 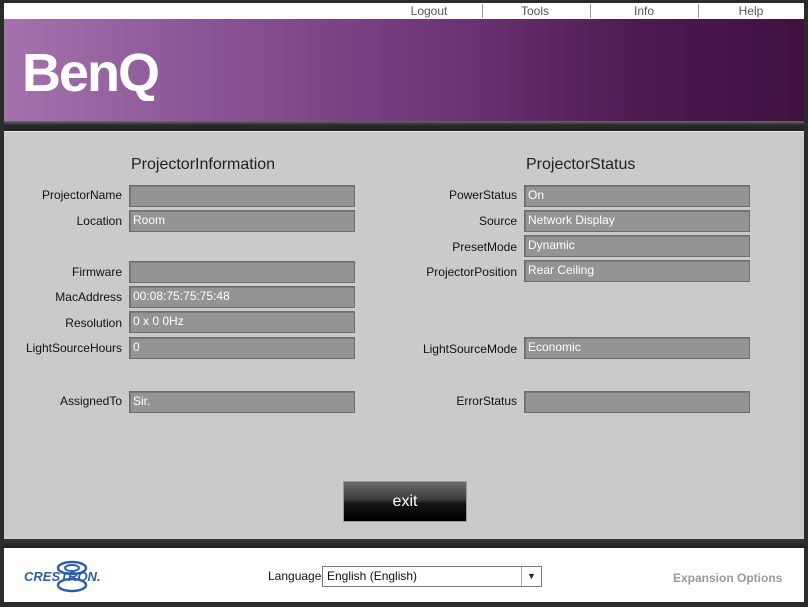 I want to click on mac-address-label: MacAddress, so click(x=88, y=297).